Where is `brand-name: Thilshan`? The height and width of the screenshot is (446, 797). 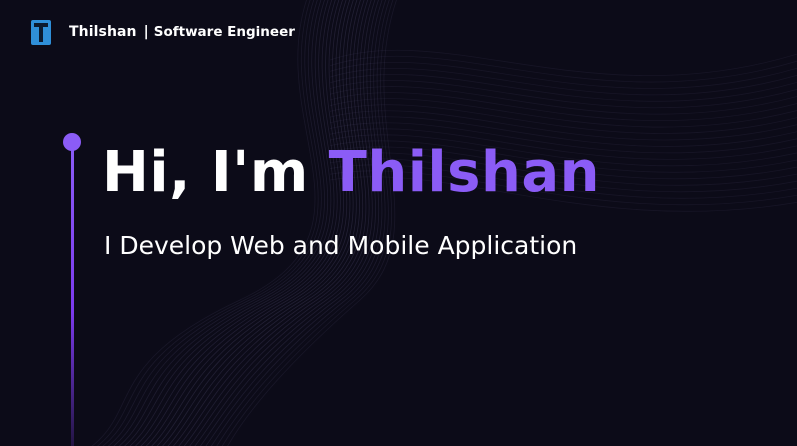
brand-name: Thilshan is located at coordinates (103, 32).